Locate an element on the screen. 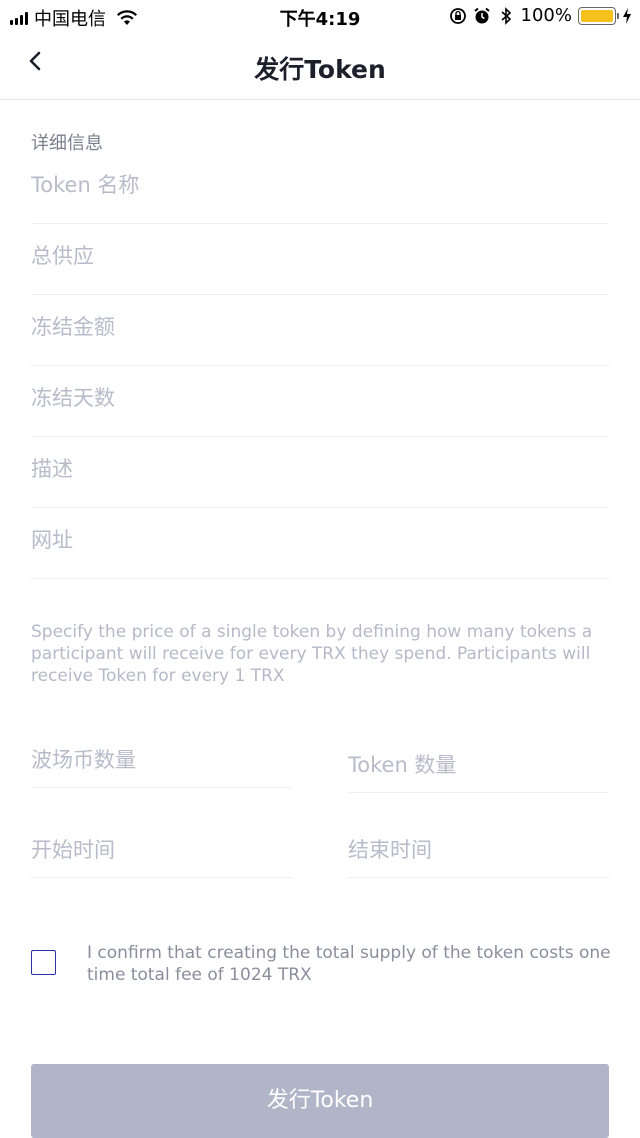 Image resolution: width=640 pixels, height=1138 pixels. status-right: 100% is located at coordinates (540, 15).